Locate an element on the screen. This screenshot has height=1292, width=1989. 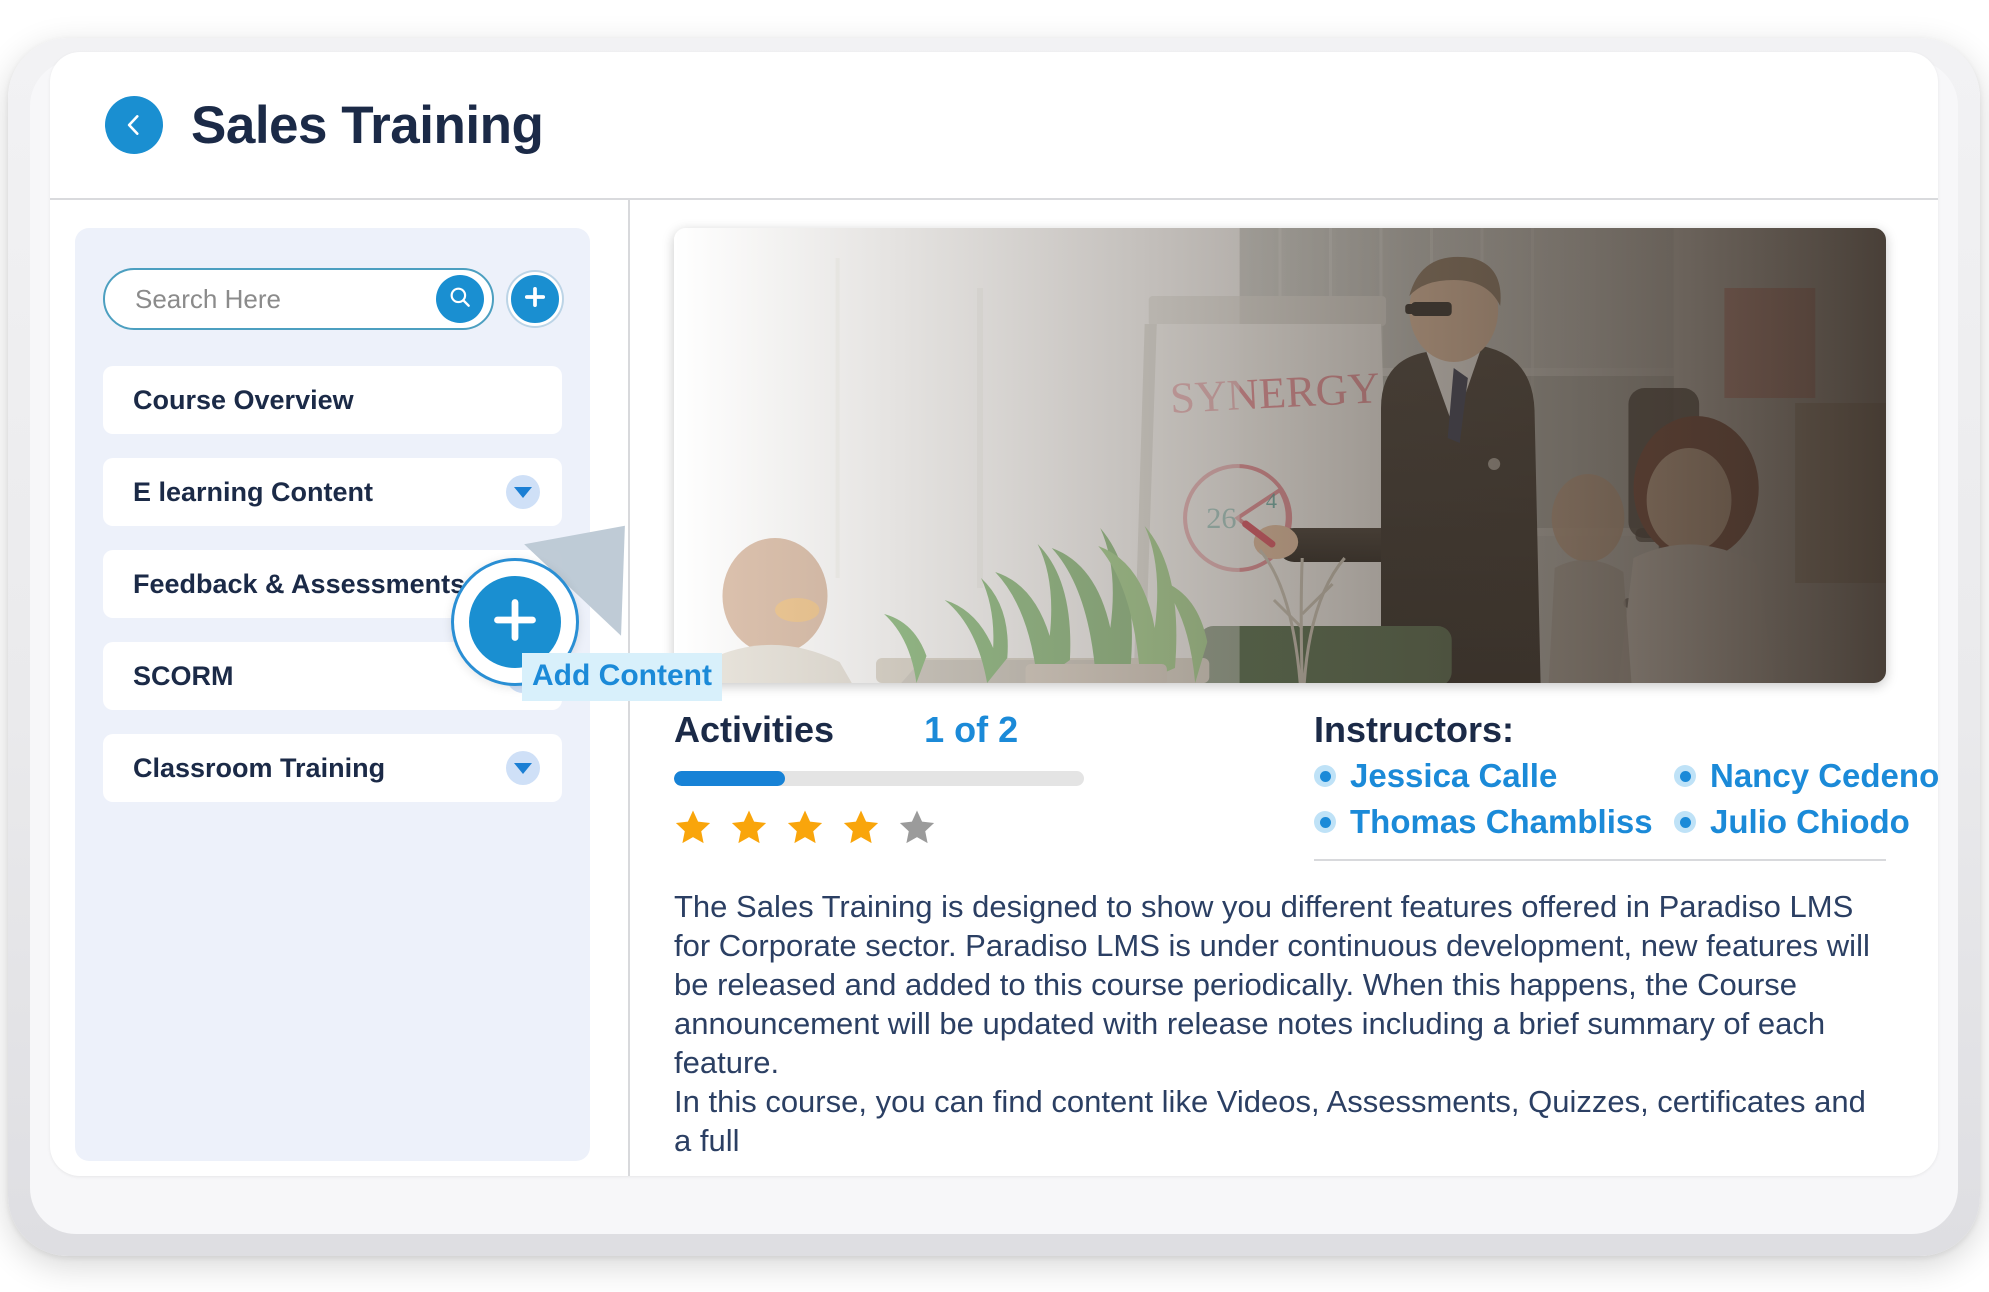
activities-section: Activities 1 of 2 is located at coordinates (974, 785).